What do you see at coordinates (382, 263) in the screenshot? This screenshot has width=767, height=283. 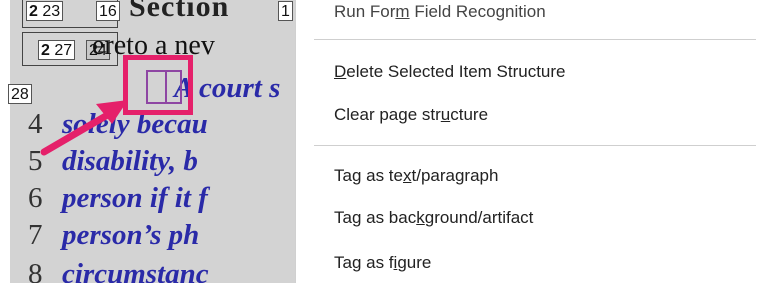 I see `menu-item-tag-as-figure: Tag as figure` at bounding box center [382, 263].